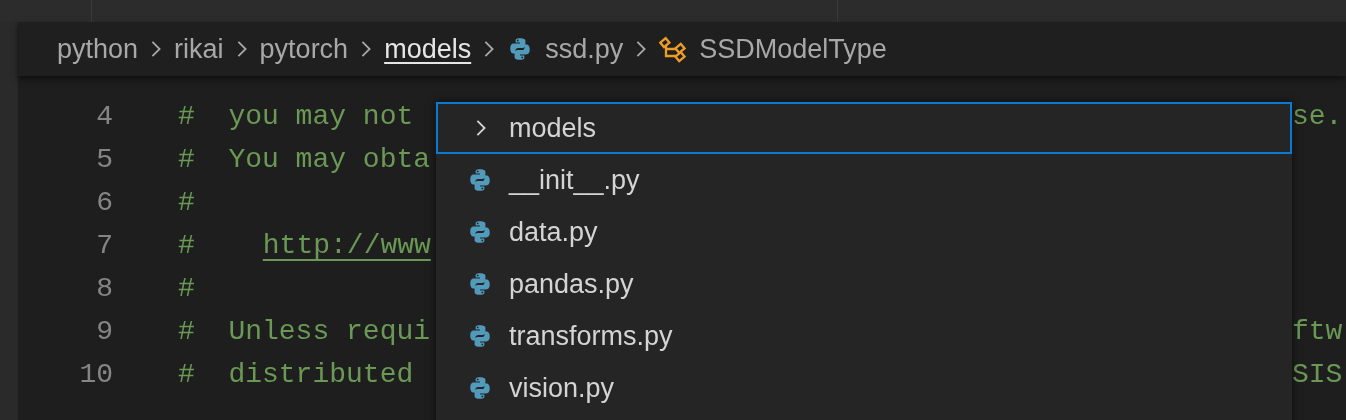 The image size is (1346, 420). Describe the element at coordinates (1317, 331) in the screenshot. I see `code-comment: ftw` at that location.